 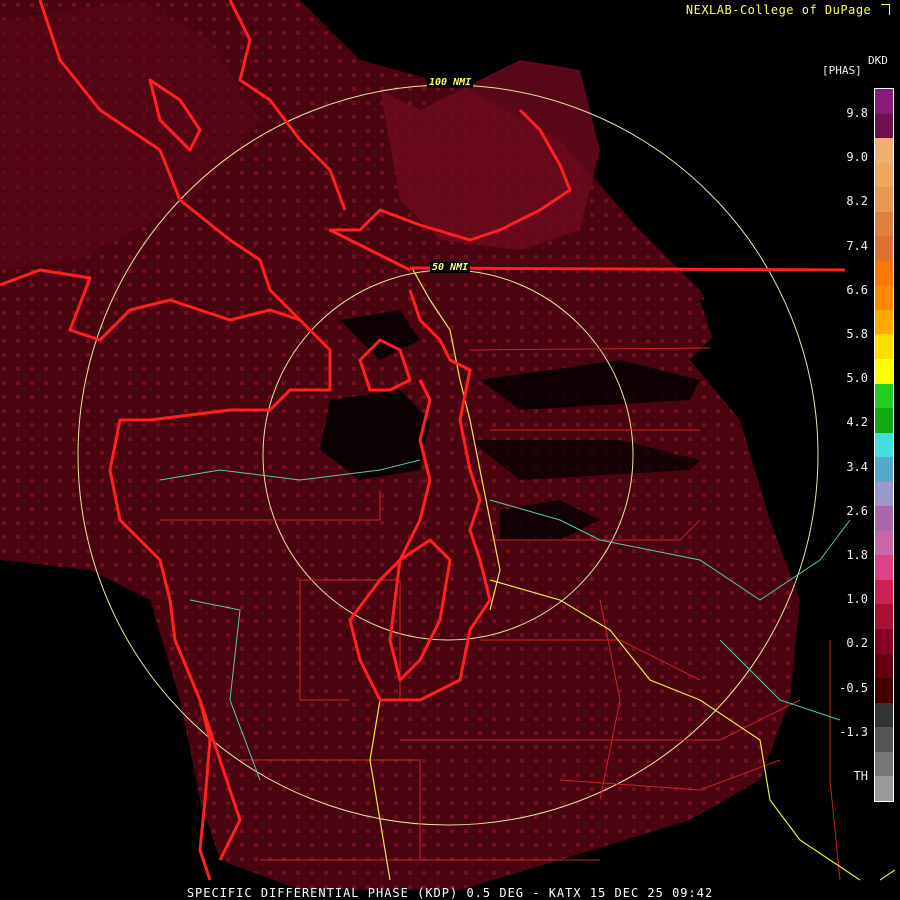 I want to click on colorbar-label: -1.3, so click(x=853, y=731).